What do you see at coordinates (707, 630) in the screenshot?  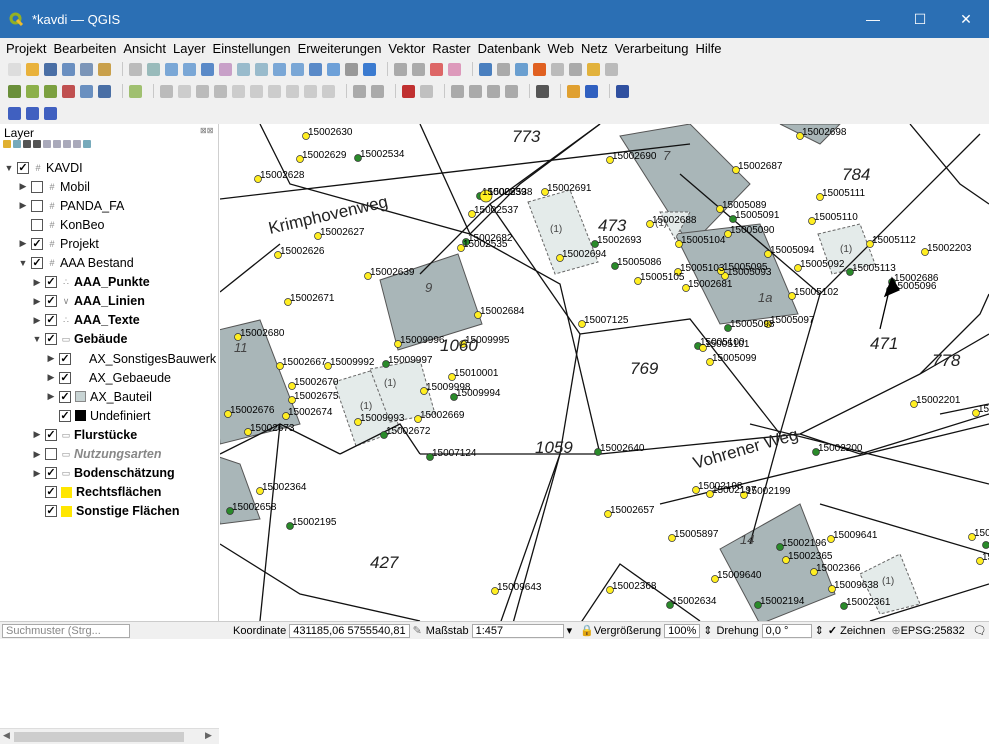 I see `zoom-spinner-icon: ⇕` at bounding box center [707, 630].